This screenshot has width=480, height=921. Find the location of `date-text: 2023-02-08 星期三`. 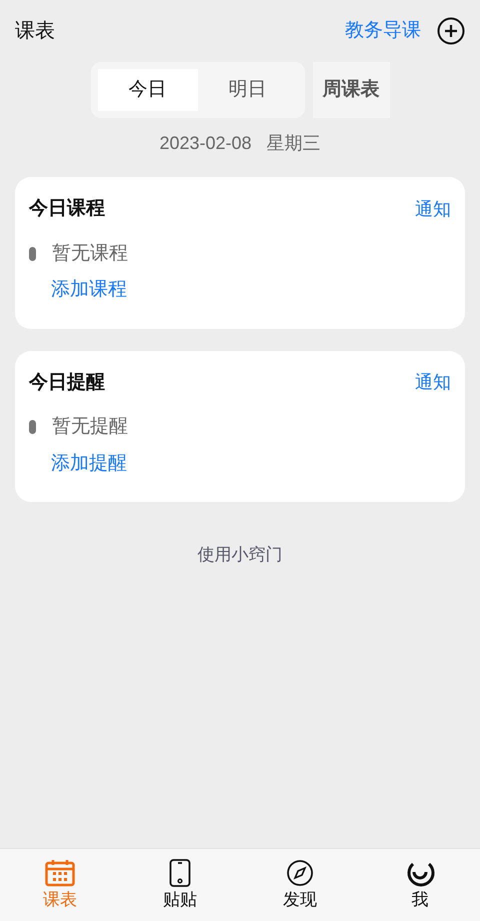

date-text: 2023-02-08 星期三 is located at coordinates (240, 143).